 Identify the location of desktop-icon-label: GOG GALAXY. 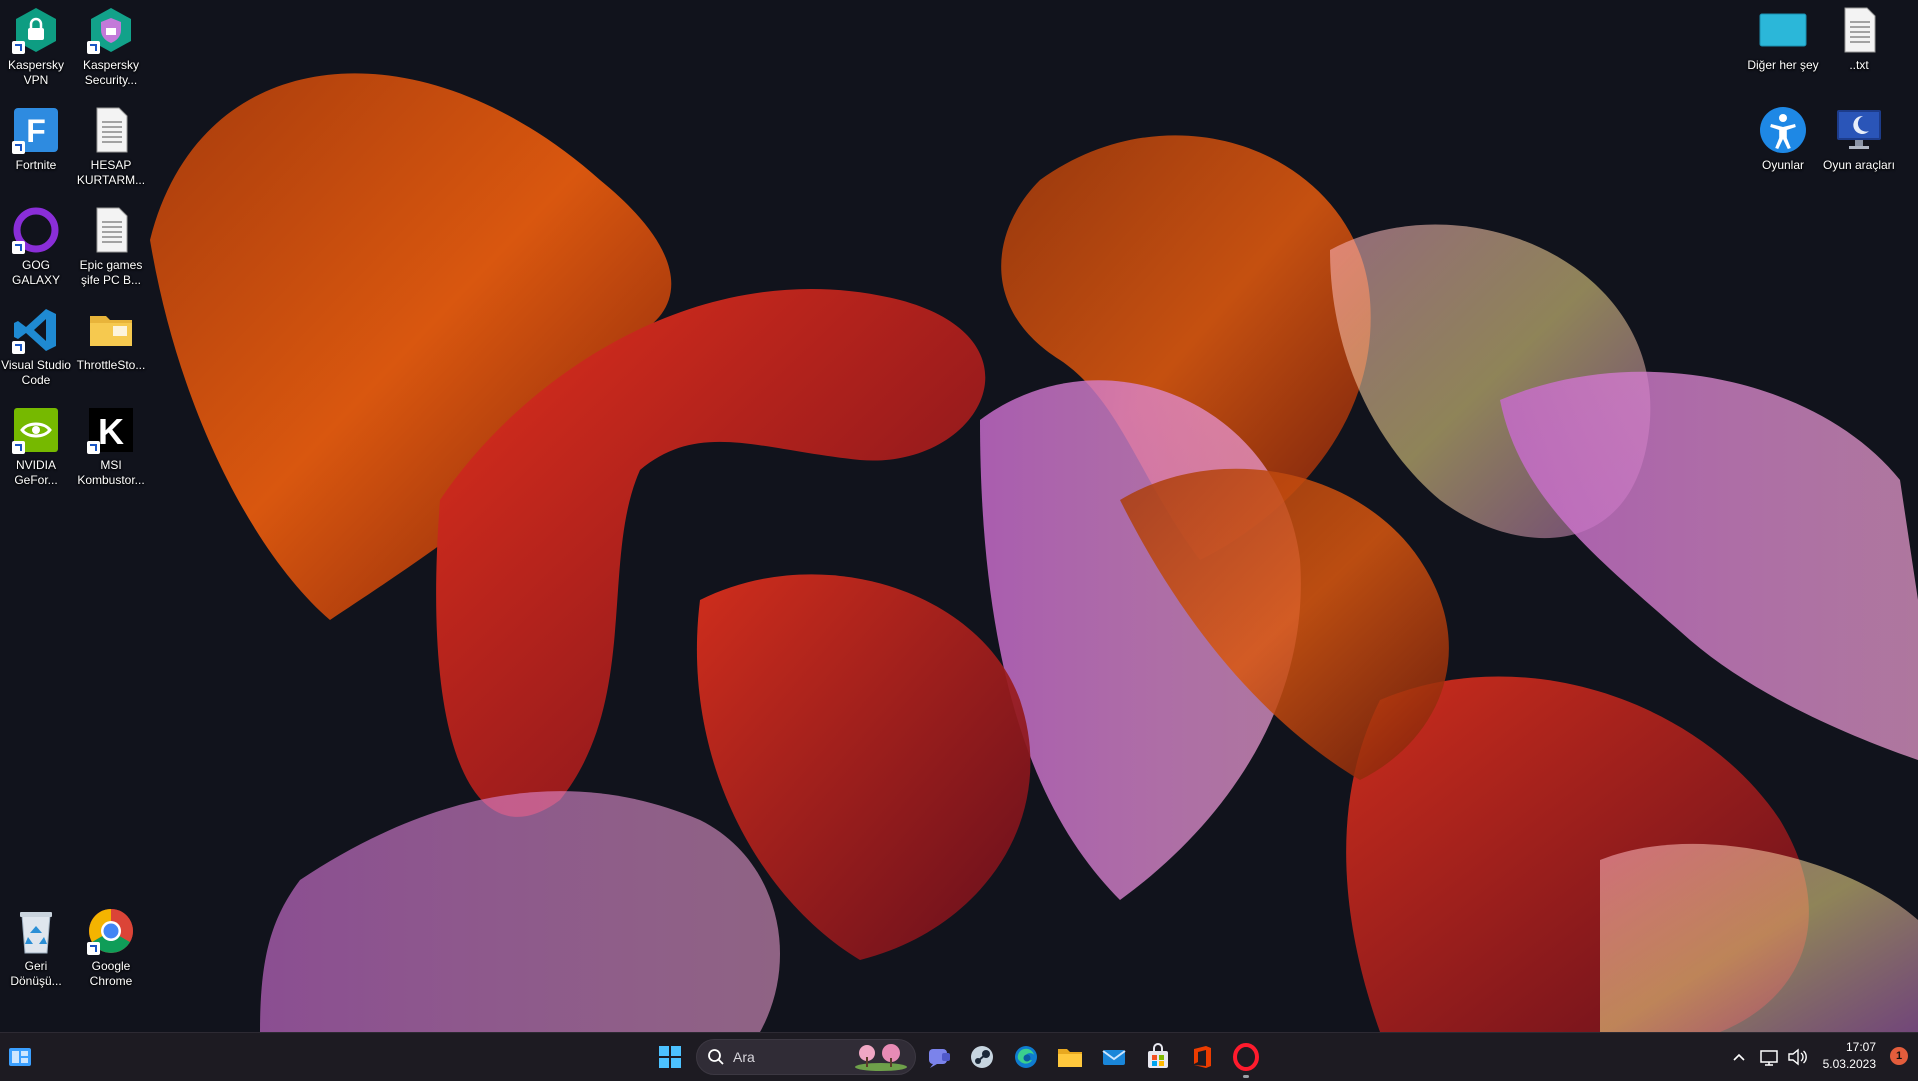
(36, 272).